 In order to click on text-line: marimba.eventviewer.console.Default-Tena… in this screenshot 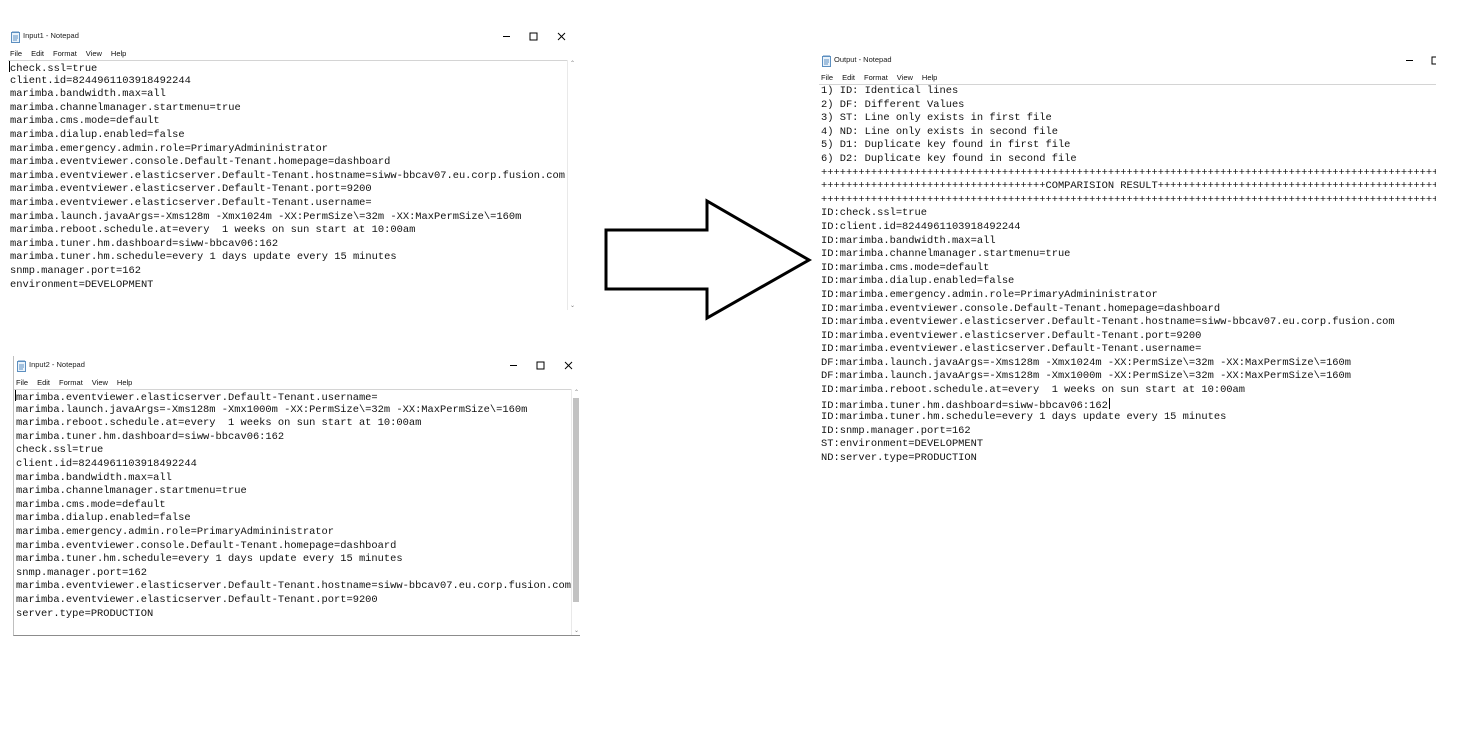, I will do `click(206, 545)`.